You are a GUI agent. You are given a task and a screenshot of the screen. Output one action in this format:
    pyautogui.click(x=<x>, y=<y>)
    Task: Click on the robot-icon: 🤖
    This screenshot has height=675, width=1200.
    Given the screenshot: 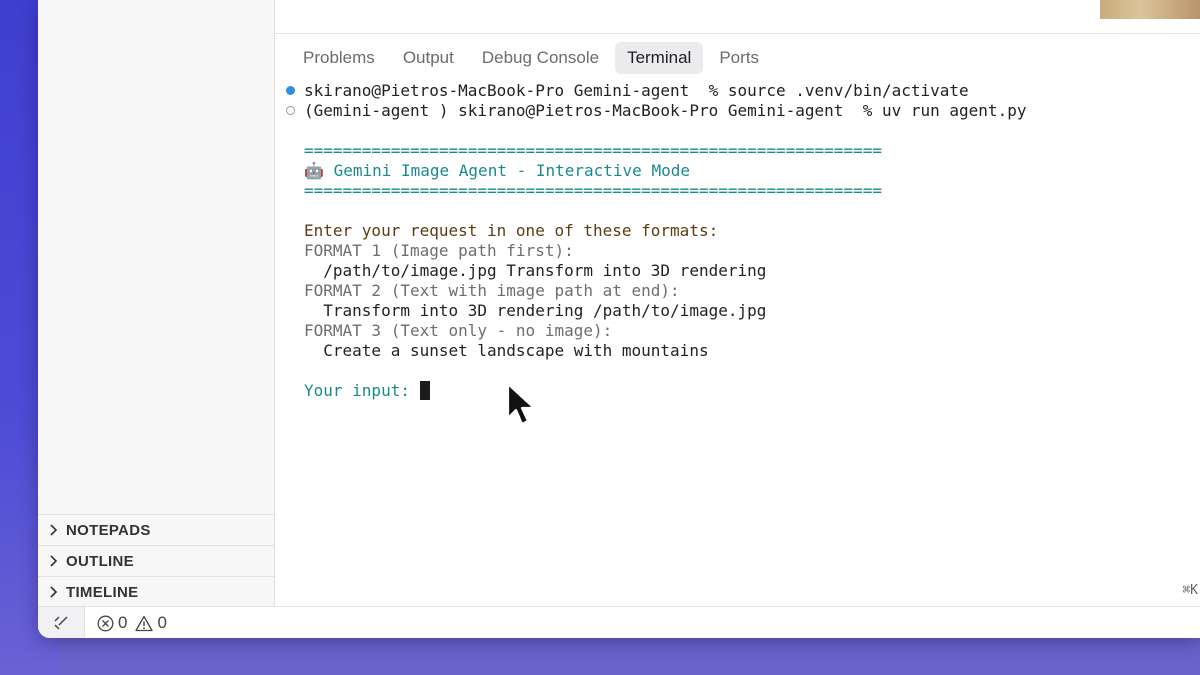 What is the action you would take?
    pyautogui.click(x=314, y=170)
    